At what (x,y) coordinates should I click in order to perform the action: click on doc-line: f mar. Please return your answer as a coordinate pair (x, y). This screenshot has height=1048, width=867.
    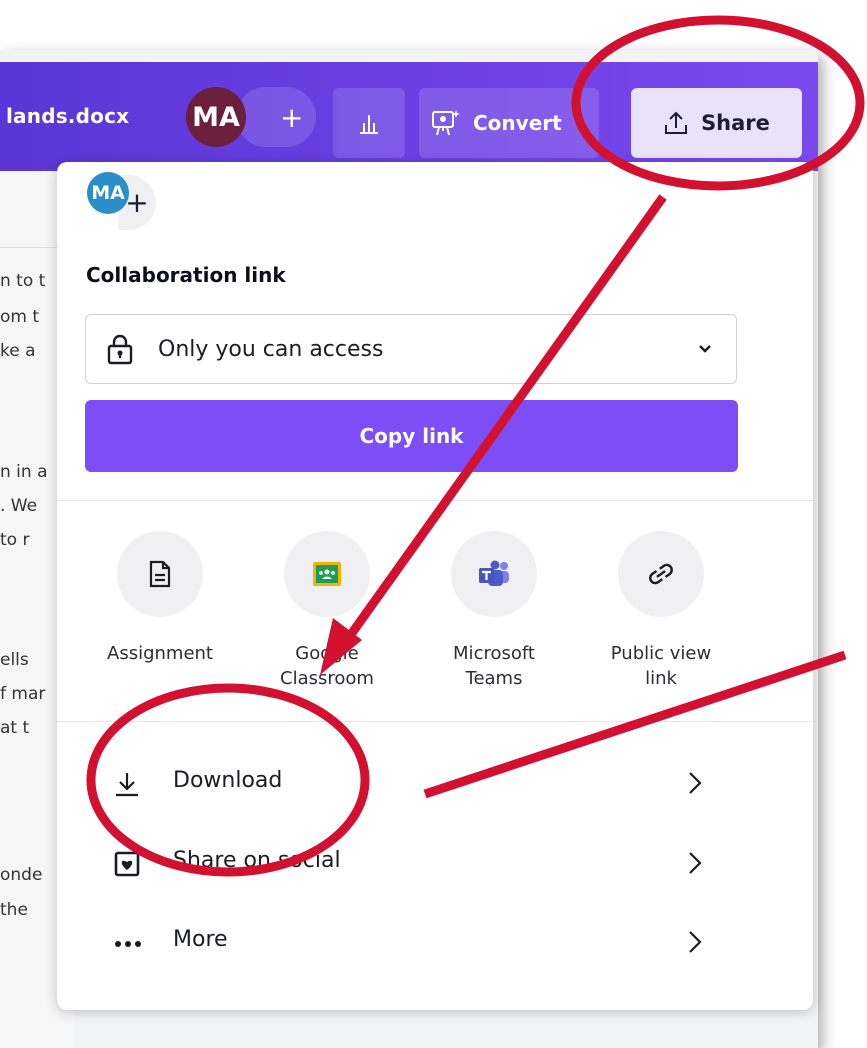
    Looking at the image, I should click on (23, 694).